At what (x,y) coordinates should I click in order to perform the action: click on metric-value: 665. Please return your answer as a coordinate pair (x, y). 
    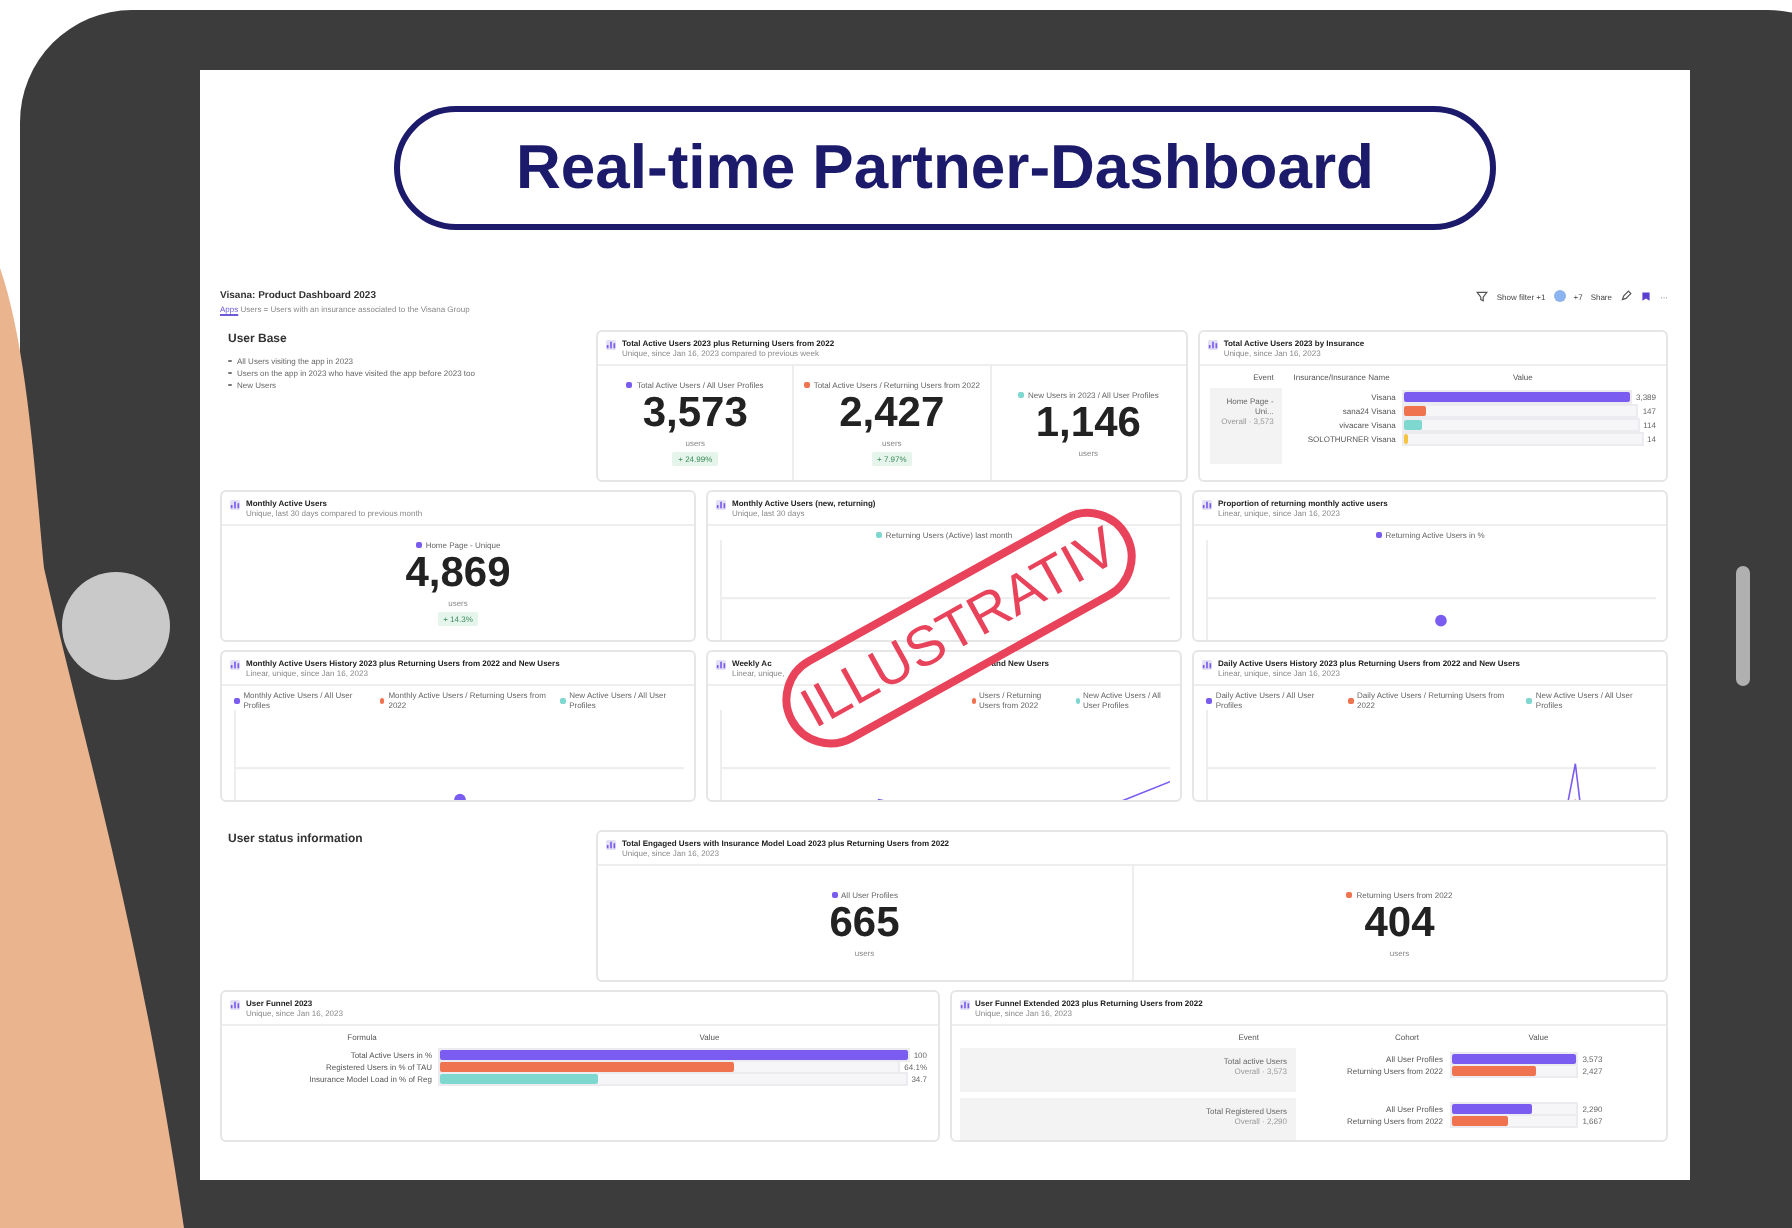
    Looking at the image, I should click on (864, 923).